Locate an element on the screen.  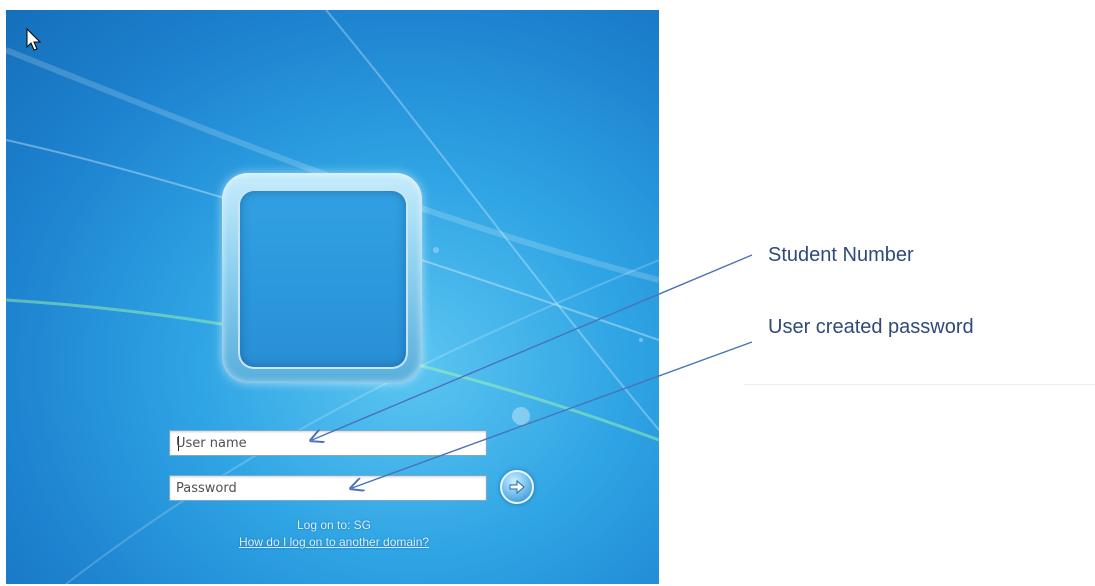
user-password-annotation: User created password is located at coordinates (871, 327).